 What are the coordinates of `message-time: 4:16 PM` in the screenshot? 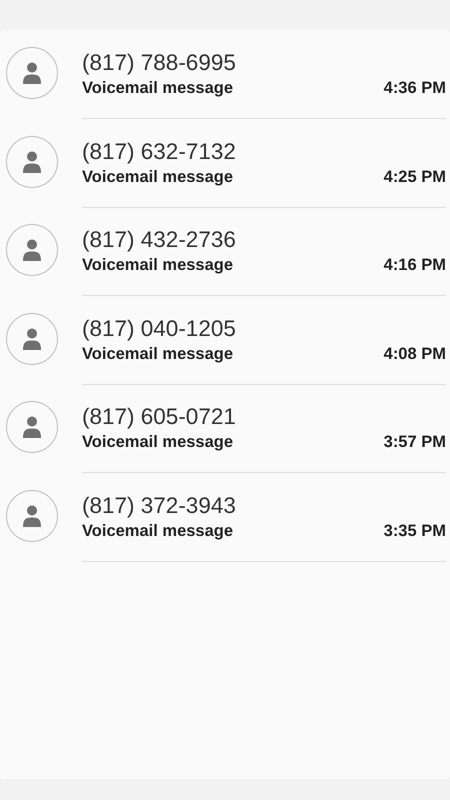 It's located at (415, 265).